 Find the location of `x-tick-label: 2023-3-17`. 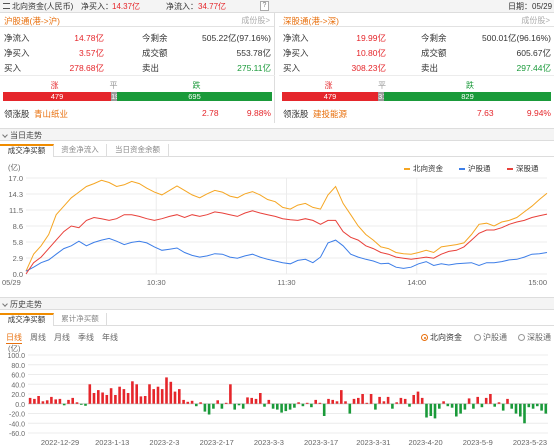

x-tick-label: 2023-3-17 is located at coordinates (321, 442).